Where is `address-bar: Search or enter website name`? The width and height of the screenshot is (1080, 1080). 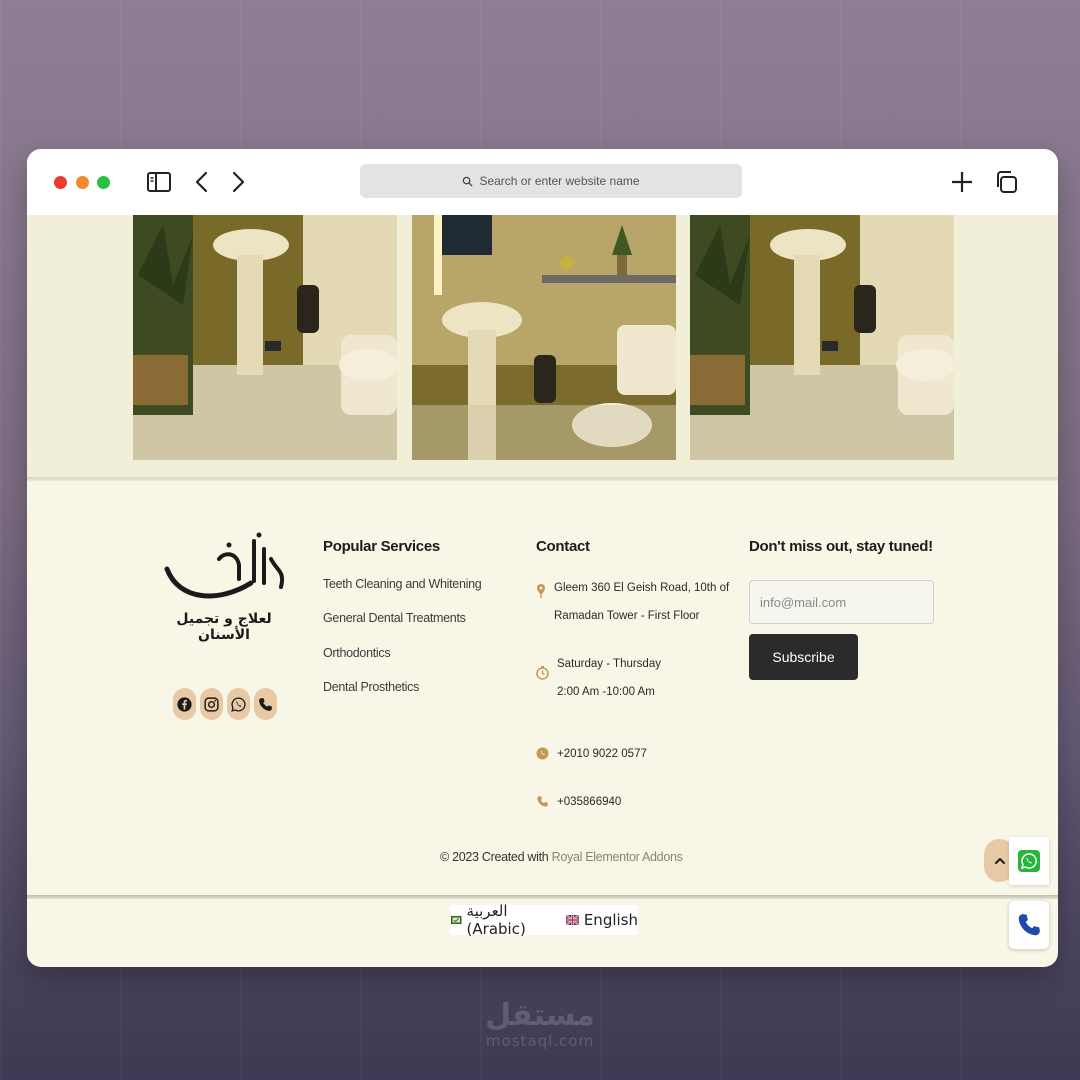
address-bar: Search or enter website name is located at coordinates (551, 181).